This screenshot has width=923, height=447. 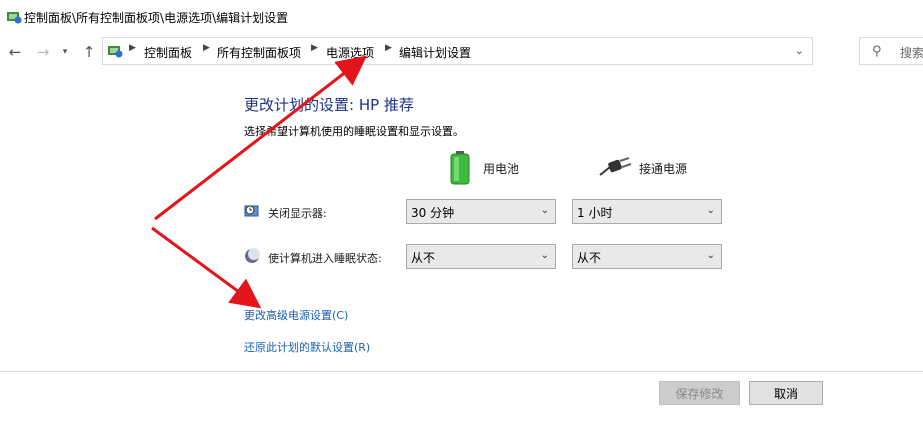 What do you see at coordinates (156, 18) in the screenshot?
I see `window-title: 控制面板\所有控制面板项\电源选项\编辑计划设置` at bounding box center [156, 18].